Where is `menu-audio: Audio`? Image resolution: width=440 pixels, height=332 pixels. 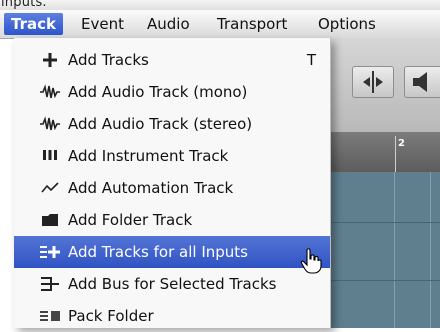 menu-audio: Audio is located at coordinates (168, 24).